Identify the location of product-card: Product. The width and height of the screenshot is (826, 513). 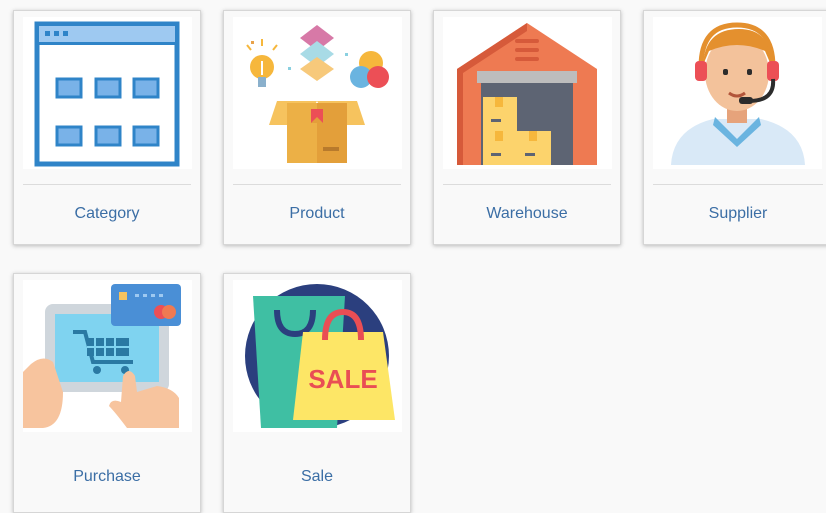
(317, 127).